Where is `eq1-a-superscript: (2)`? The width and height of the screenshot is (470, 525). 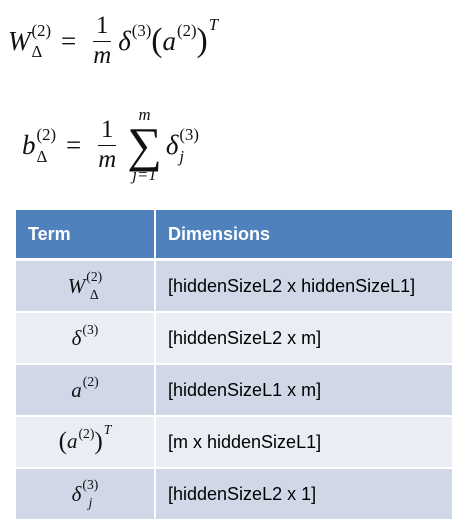 eq1-a-superscript: (2) is located at coordinates (187, 30).